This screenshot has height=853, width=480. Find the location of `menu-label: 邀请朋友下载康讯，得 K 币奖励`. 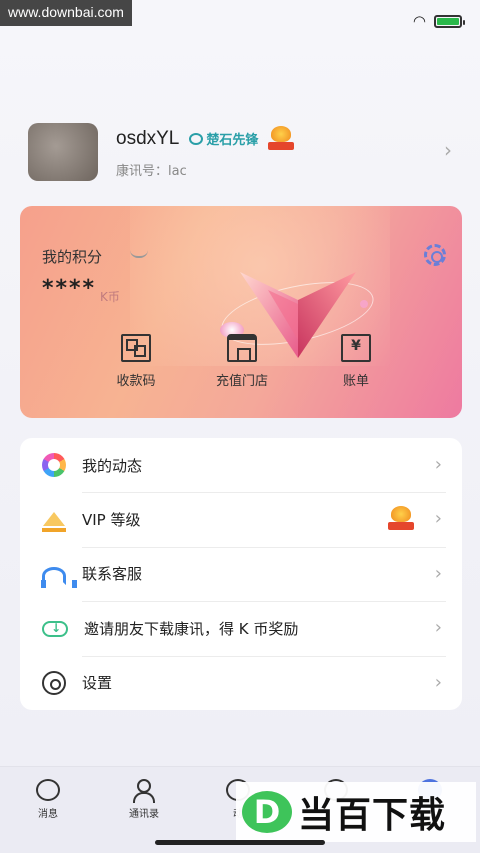

menu-label: 邀请朋友下载康讯，得 K 币奖励 is located at coordinates (191, 628).